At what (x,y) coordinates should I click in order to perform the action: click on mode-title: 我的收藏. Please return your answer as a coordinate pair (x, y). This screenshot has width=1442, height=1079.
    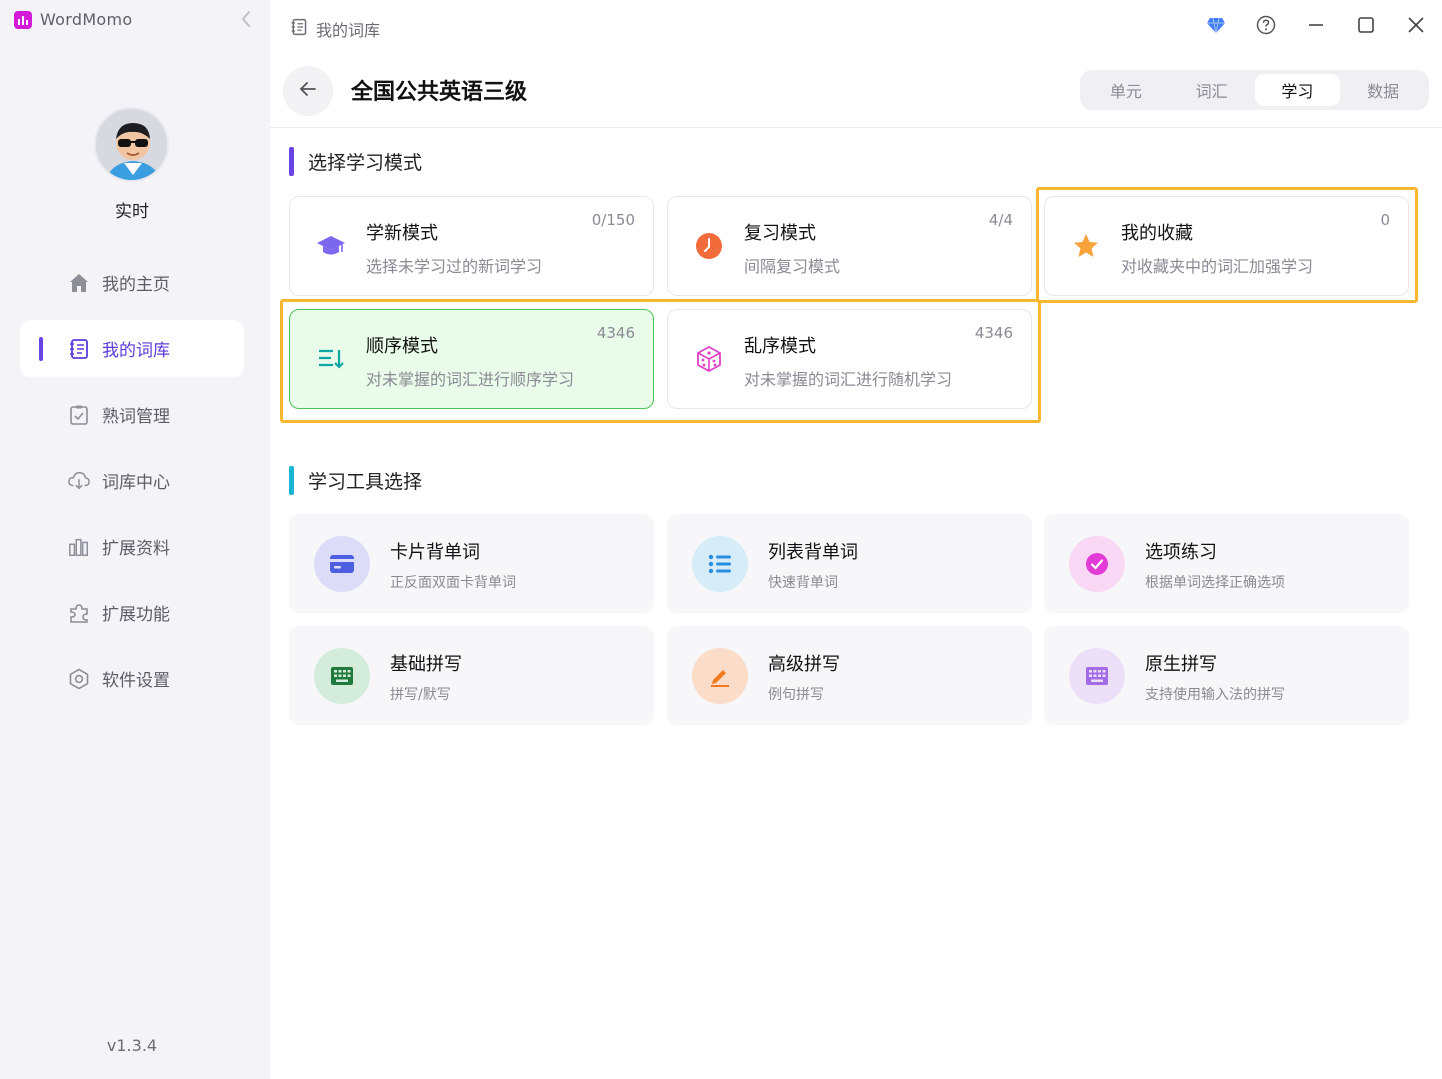
    Looking at the image, I should click on (1157, 233).